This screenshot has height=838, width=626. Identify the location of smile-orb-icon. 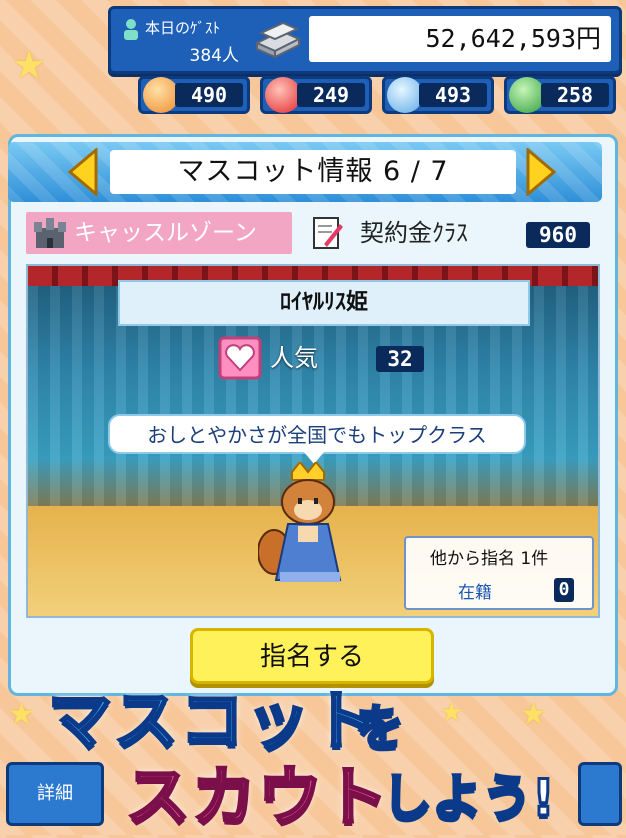
(161, 95).